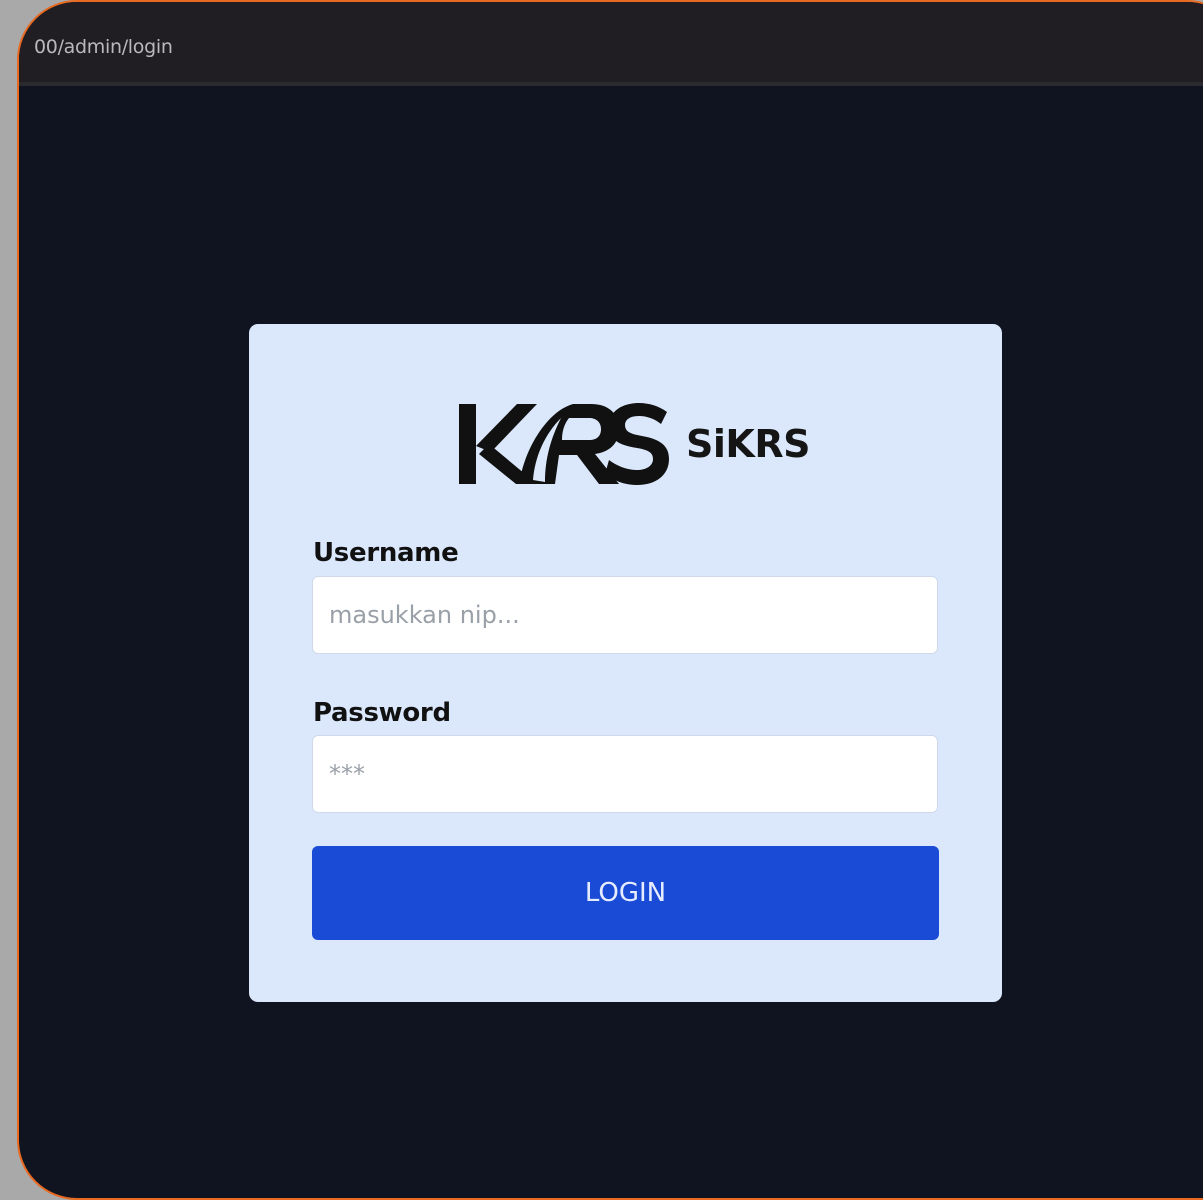  What do you see at coordinates (625, 774) in the screenshot?
I see `password-input` at bounding box center [625, 774].